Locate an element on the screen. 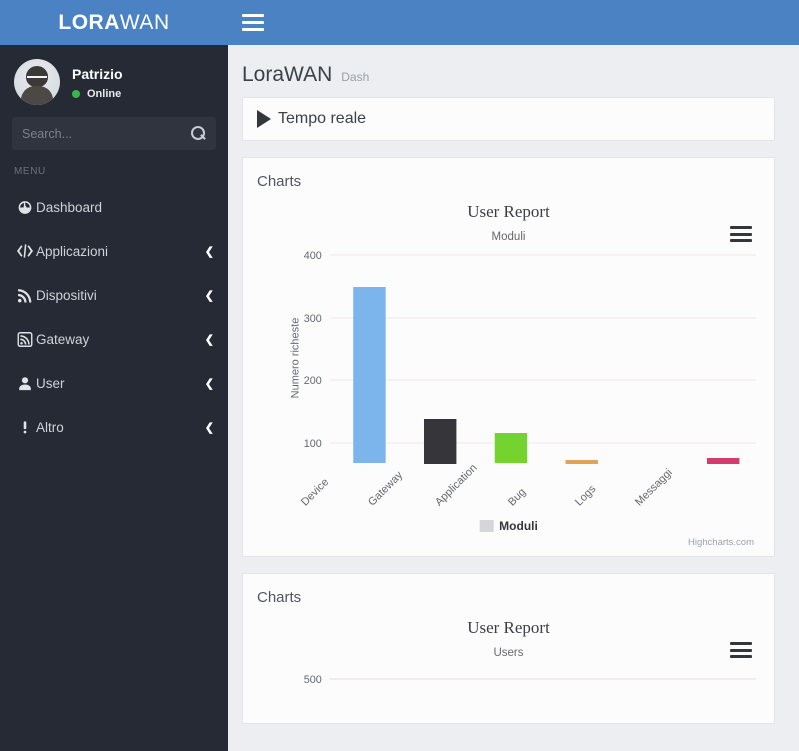  bar-gateway is located at coordinates (440, 441).